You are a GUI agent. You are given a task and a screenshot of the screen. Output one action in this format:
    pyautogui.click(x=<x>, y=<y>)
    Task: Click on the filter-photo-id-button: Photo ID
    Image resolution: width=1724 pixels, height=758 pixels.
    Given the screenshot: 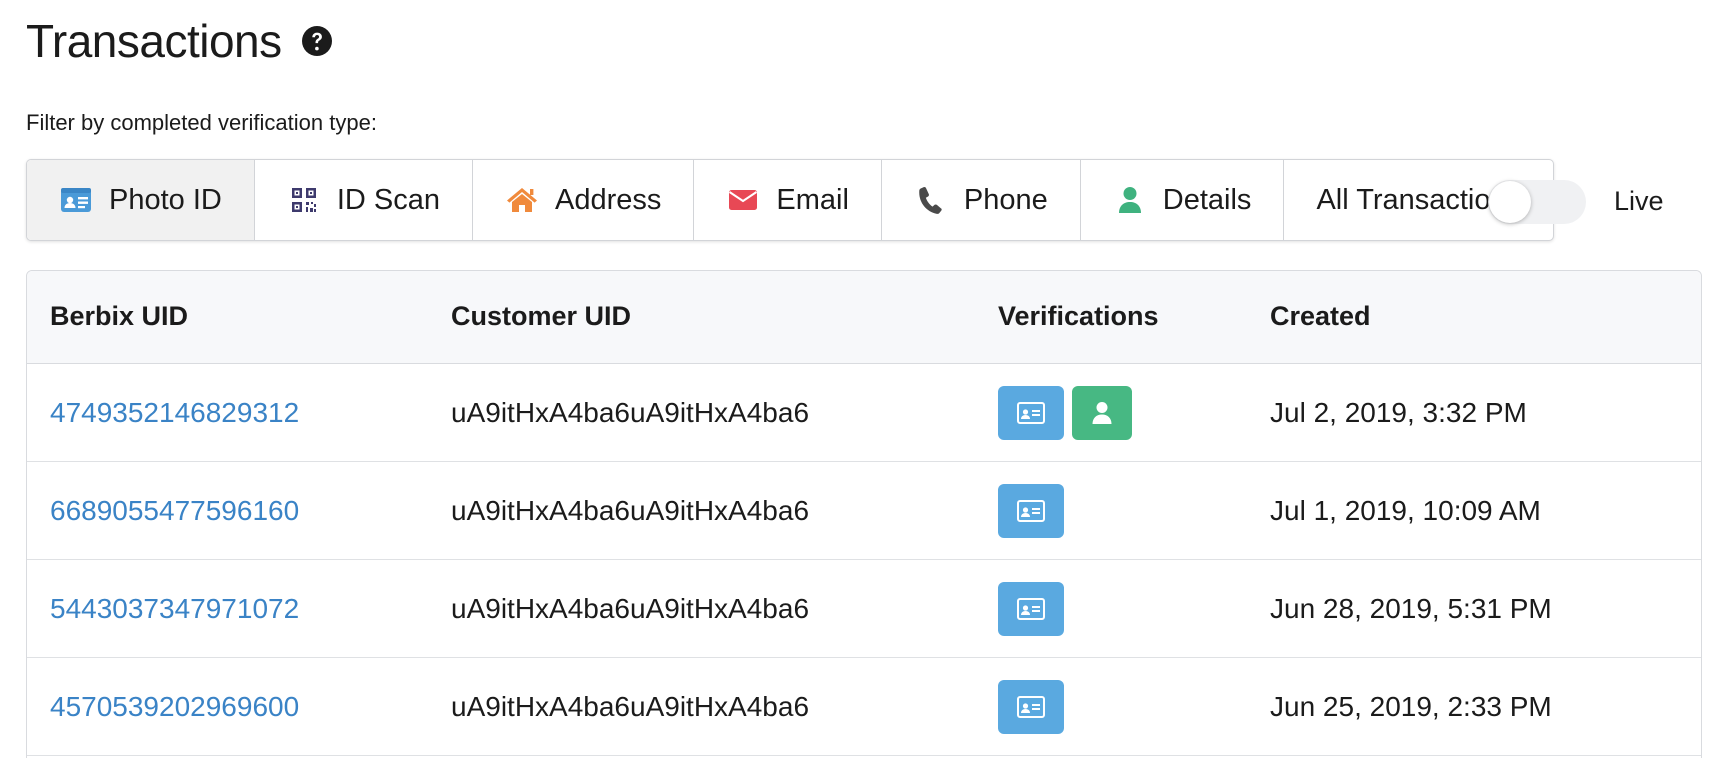 What is the action you would take?
    pyautogui.click(x=141, y=200)
    